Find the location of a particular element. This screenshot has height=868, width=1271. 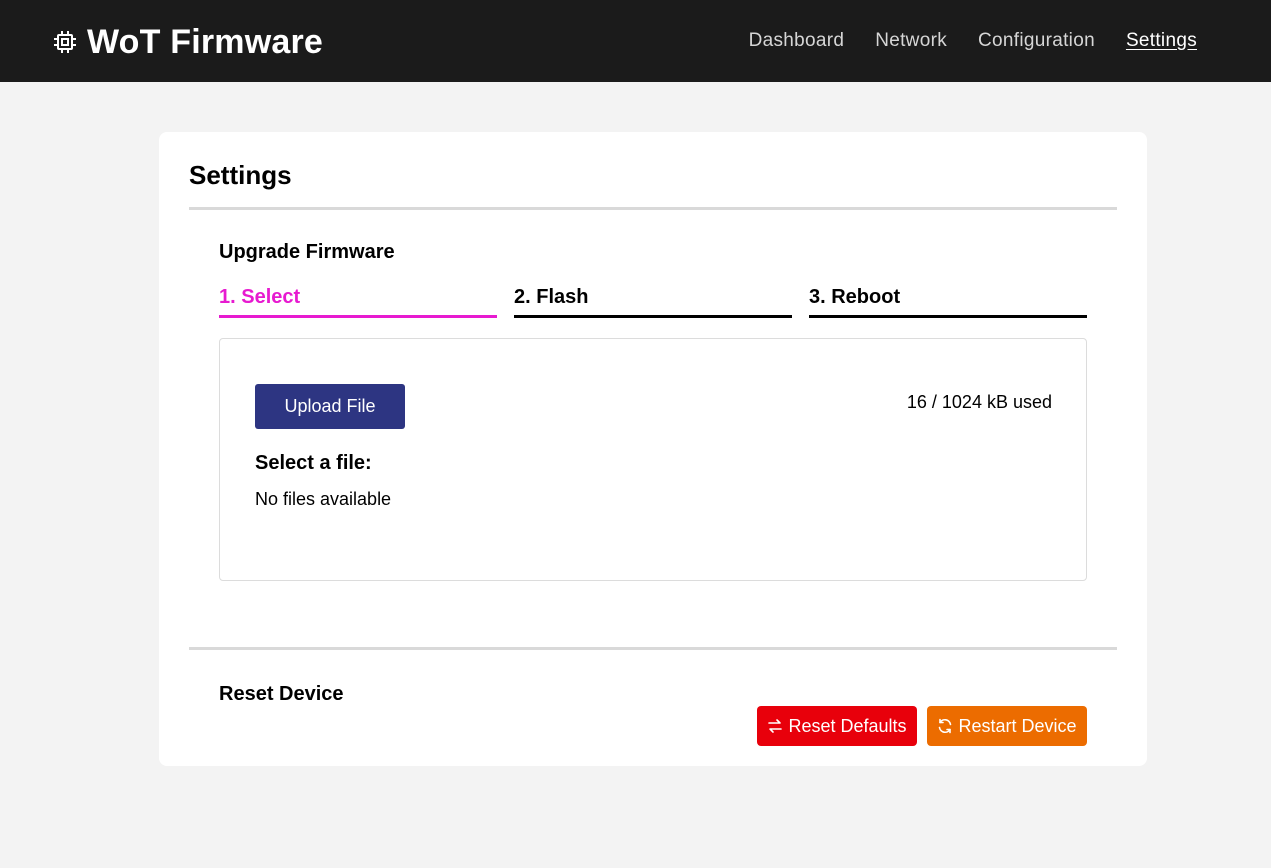

upload-file-button: Upload File is located at coordinates (330, 406).